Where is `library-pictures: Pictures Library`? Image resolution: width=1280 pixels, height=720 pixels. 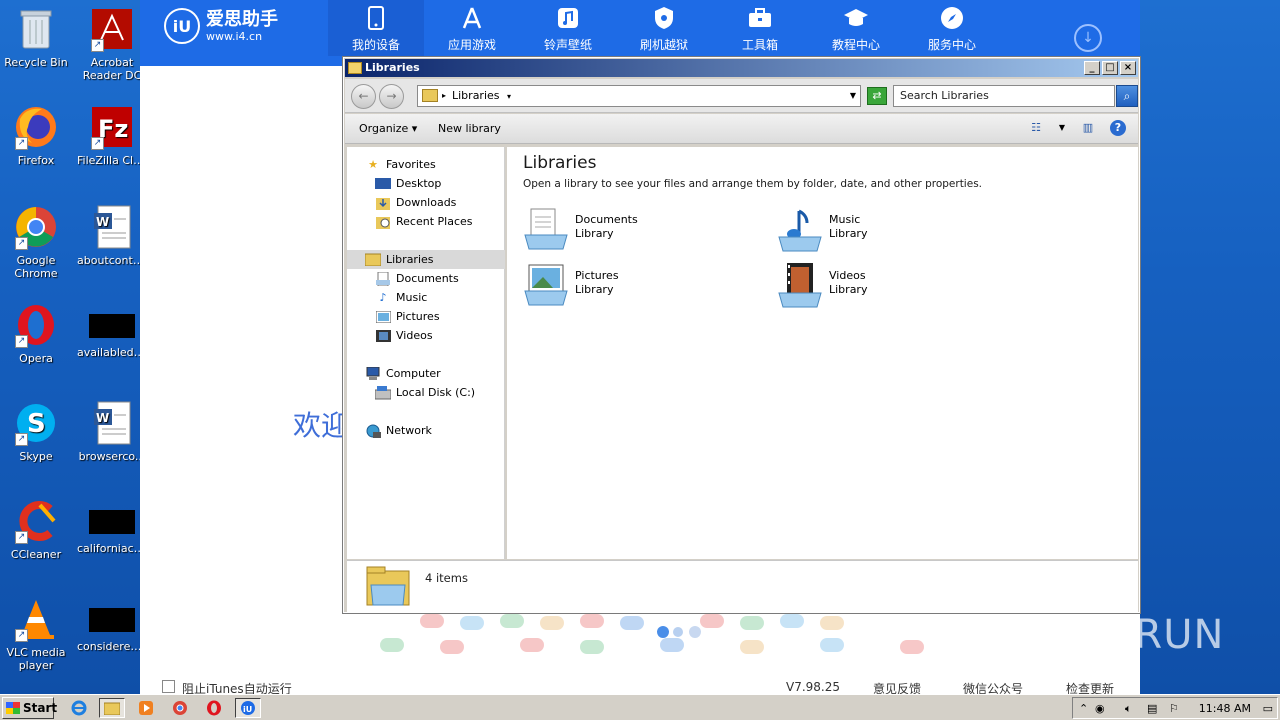 library-pictures: Pictures Library is located at coordinates (643, 288).